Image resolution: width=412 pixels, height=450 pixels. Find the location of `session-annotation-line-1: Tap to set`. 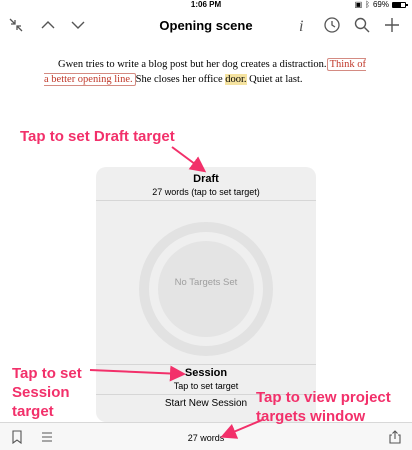

session-annotation-line-1: Tap to set is located at coordinates (47, 373).